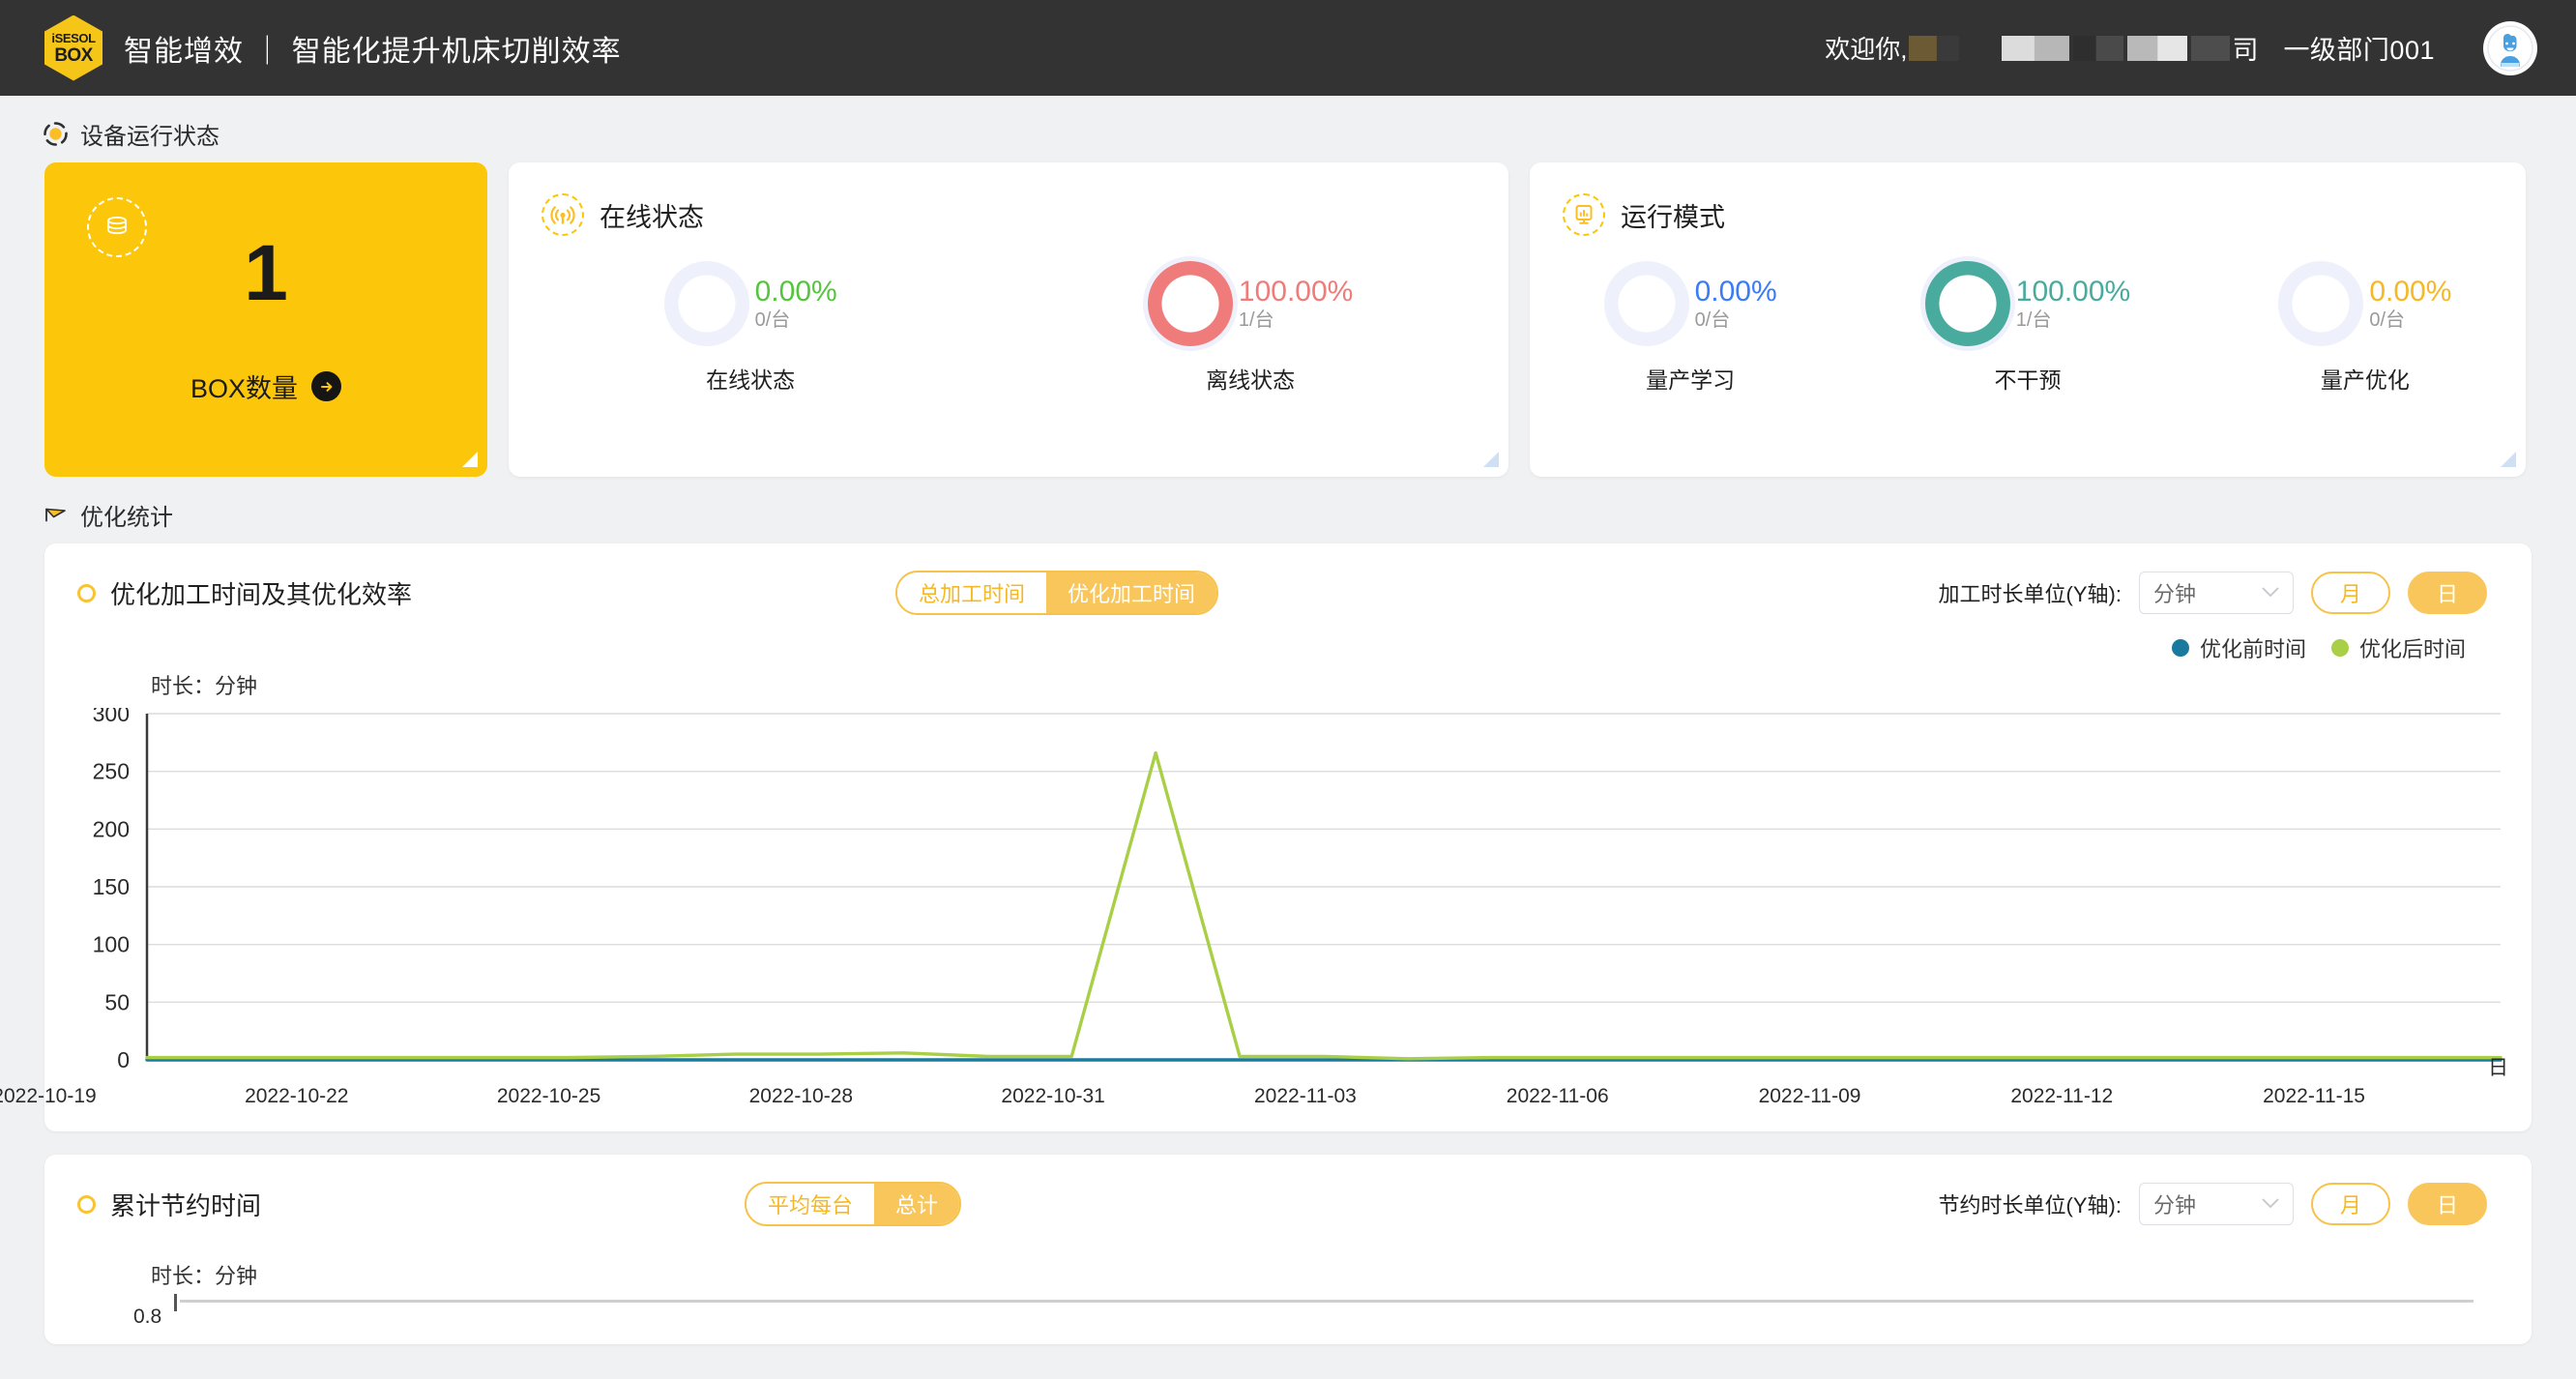 The width and height of the screenshot is (2576, 1379). What do you see at coordinates (801, 1096) in the screenshot?
I see `chart1-x-tick: 2022-10-28` at bounding box center [801, 1096].